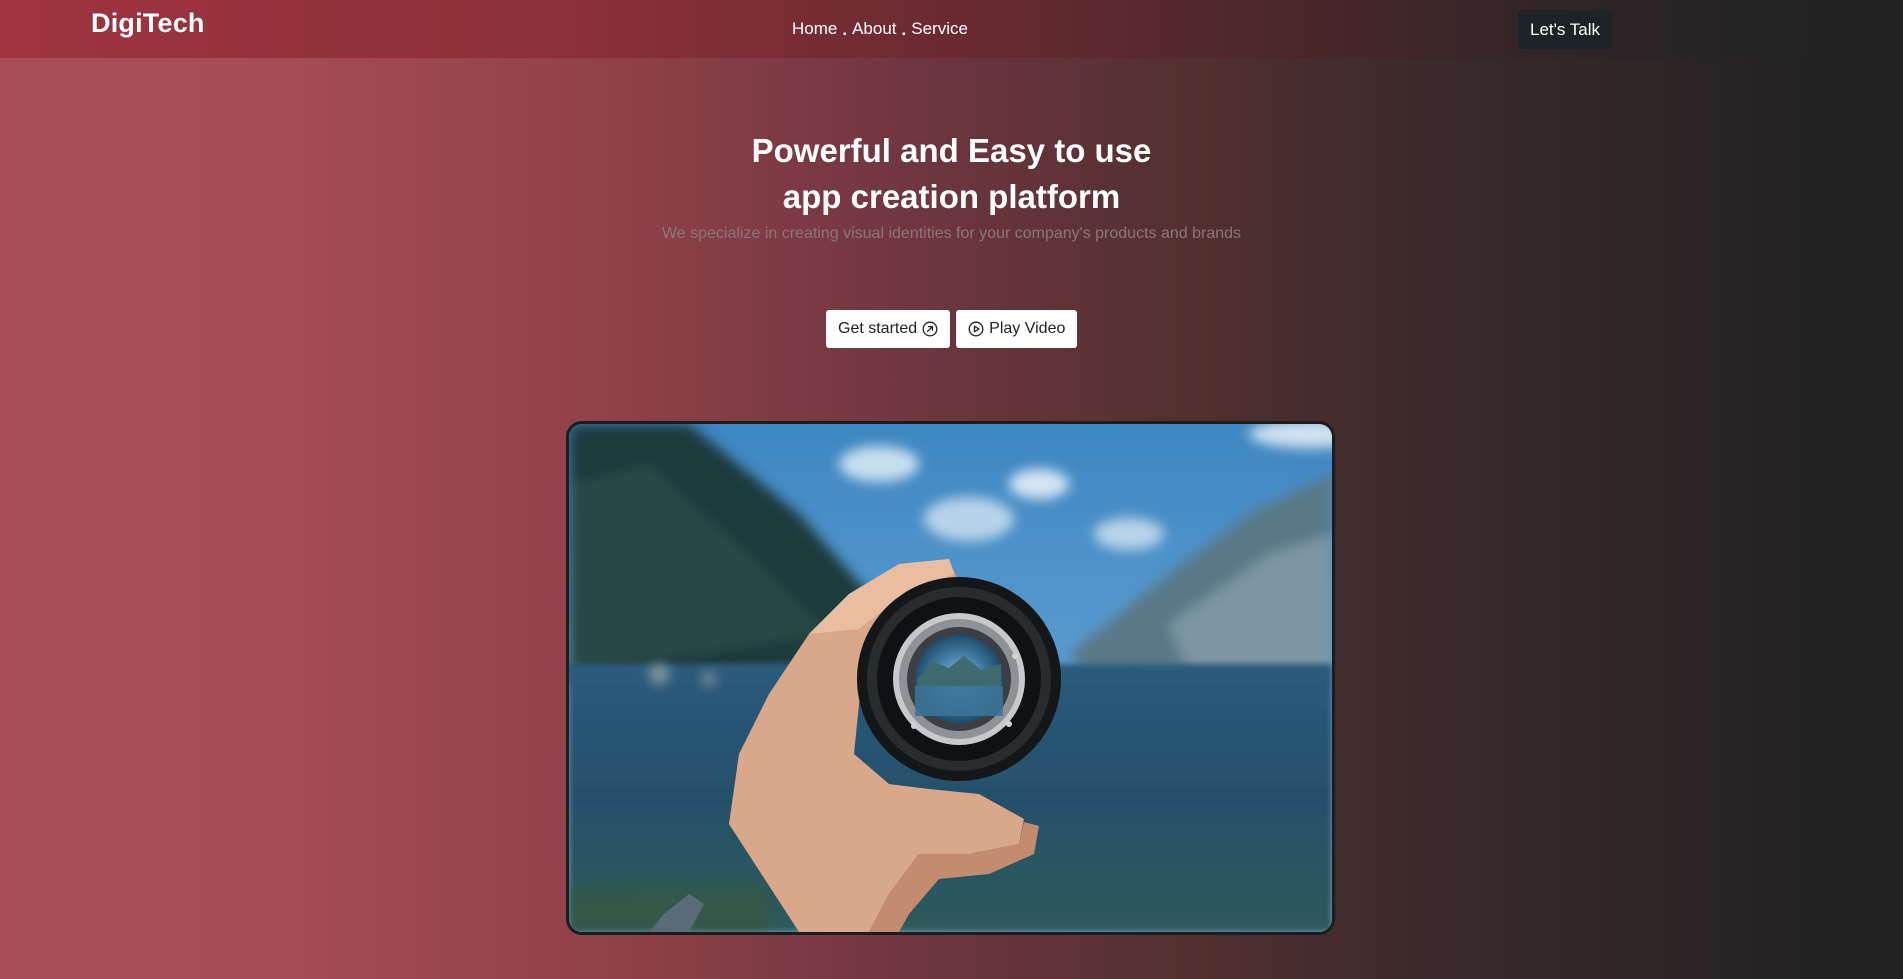 Image resolution: width=1903 pixels, height=979 pixels. I want to click on get-started-button: Get started, so click(888, 329).